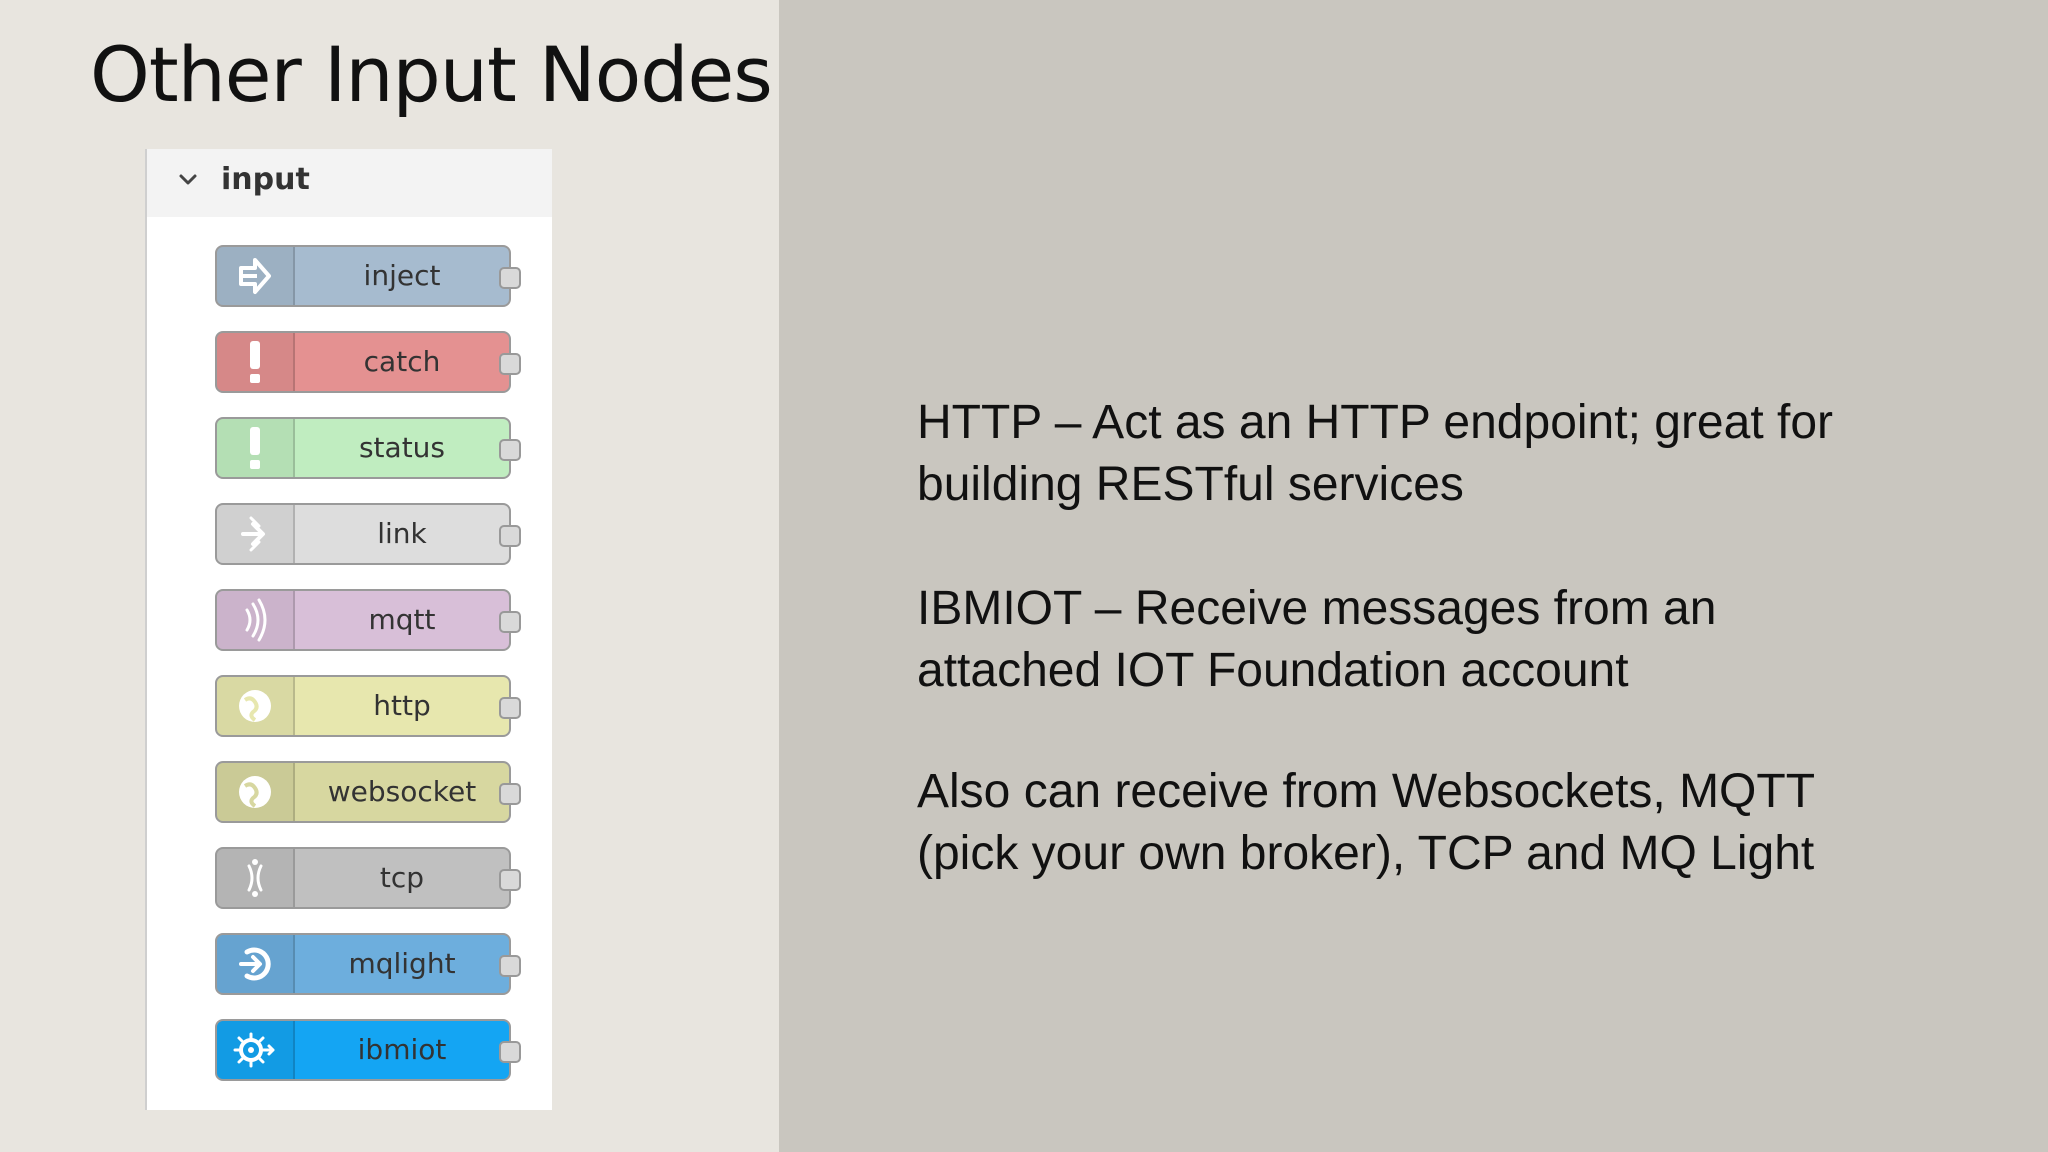  Describe the element at coordinates (1366, 791) in the screenshot. I see `description-line: Also can receive from Websockets, MQTT` at that location.